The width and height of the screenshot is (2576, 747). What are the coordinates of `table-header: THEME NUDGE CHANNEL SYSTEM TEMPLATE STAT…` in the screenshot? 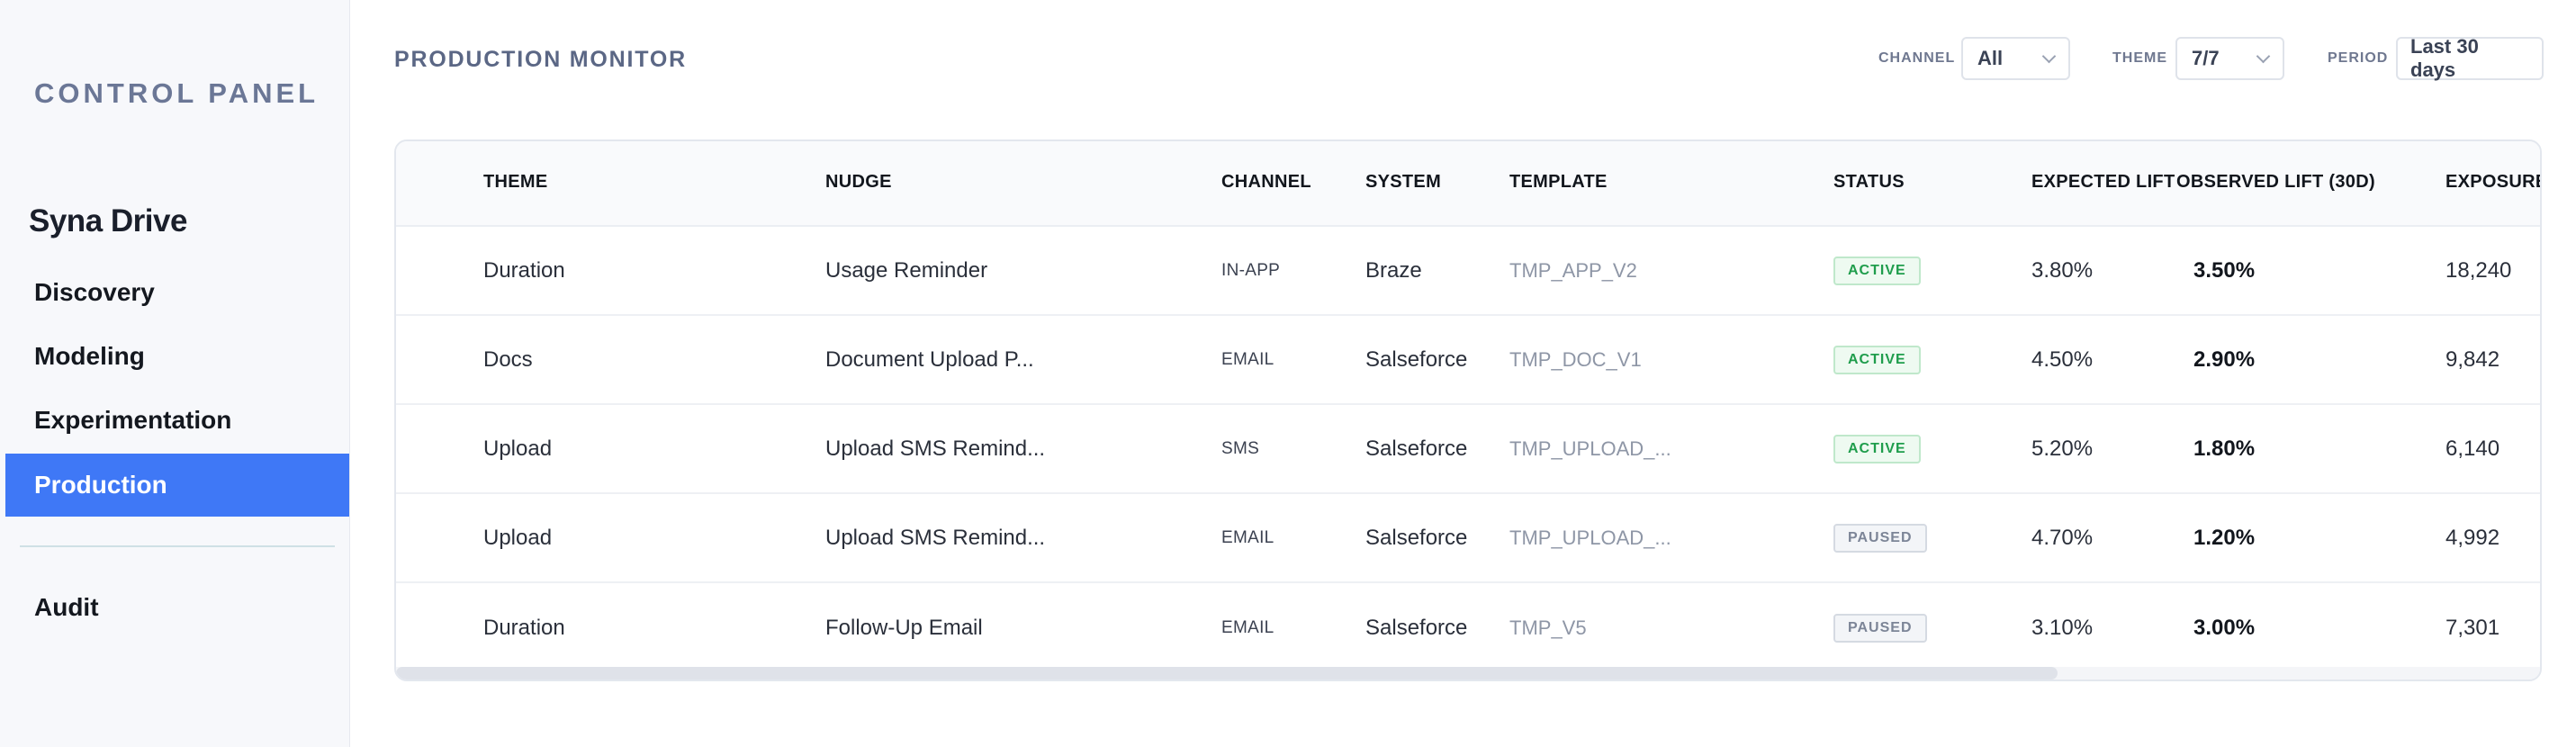 It's located at (1468, 184).